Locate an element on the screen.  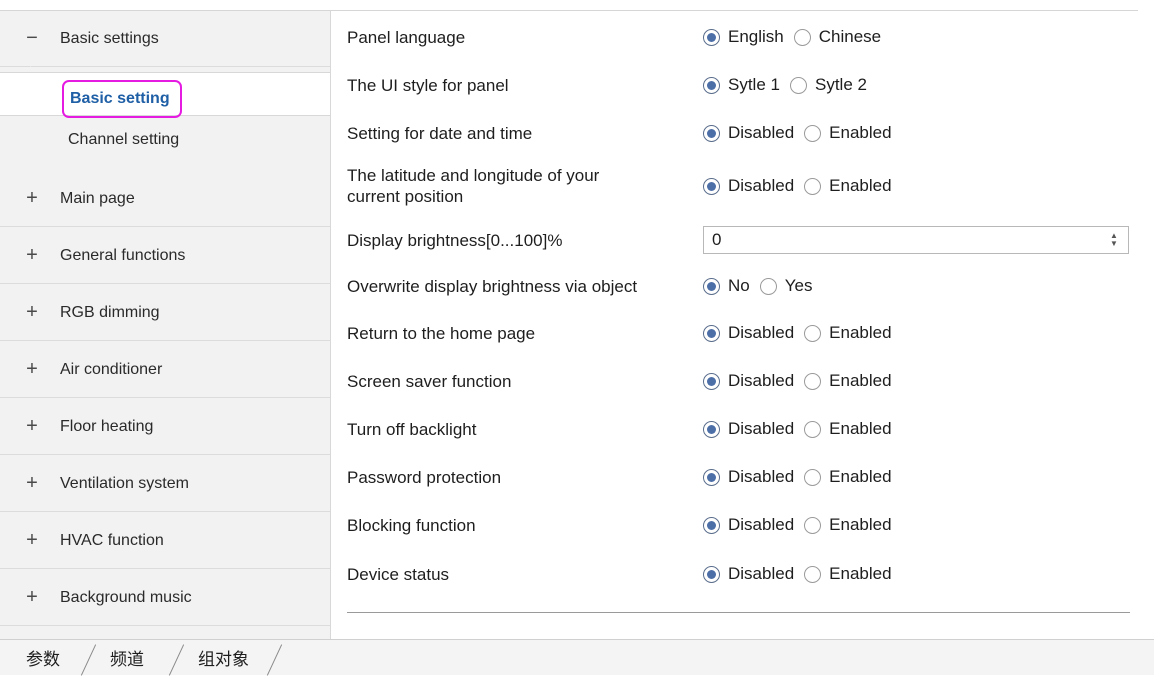
param-row-return-home: Return to the home page Disabled Enabled is located at coordinates (747, 333).